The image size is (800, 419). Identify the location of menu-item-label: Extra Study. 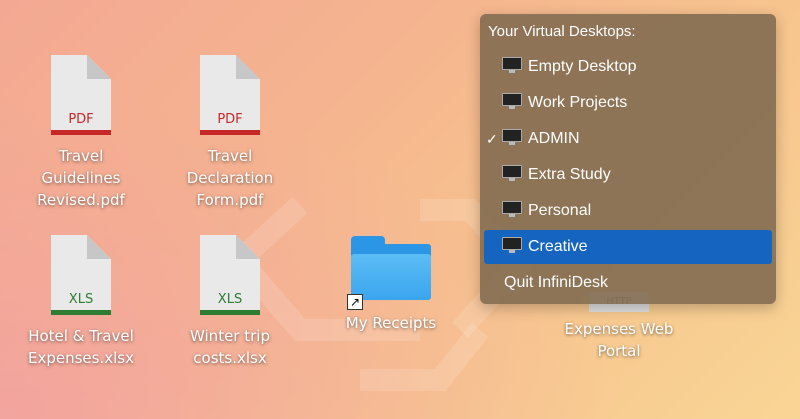
(569, 174).